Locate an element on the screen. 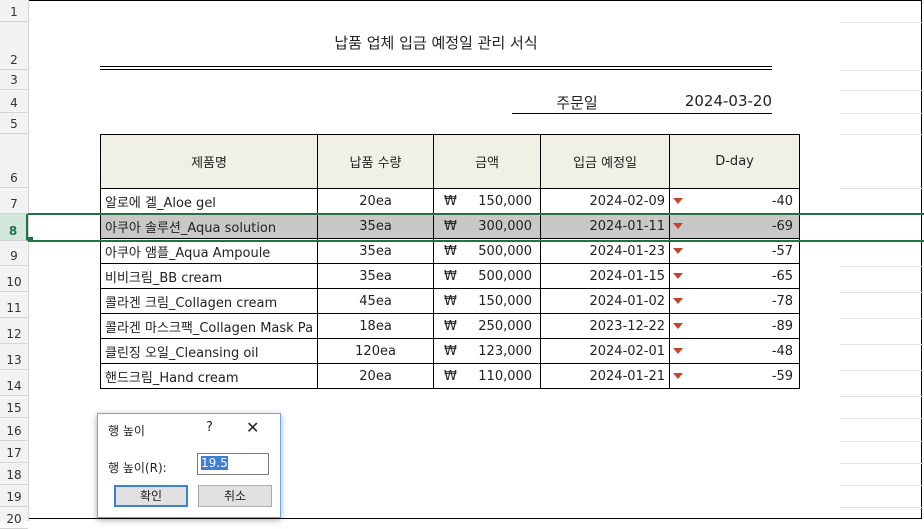 This screenshot has height=529, width=924. header-amount: 금액 is located at coordinates (487, 161).